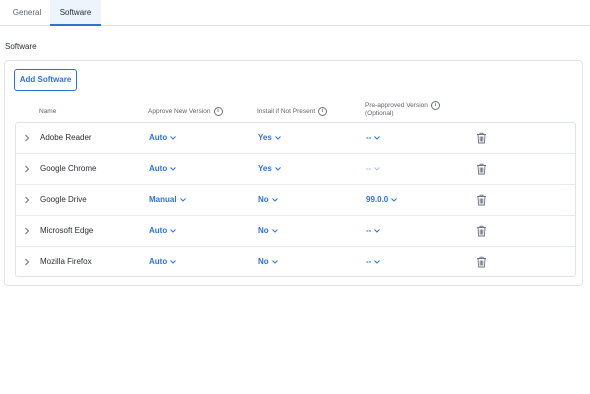  Describe the element at coordinates (286, 112) in the screenshot. I see `column-header-install-label: Install if Not Present` at that location.